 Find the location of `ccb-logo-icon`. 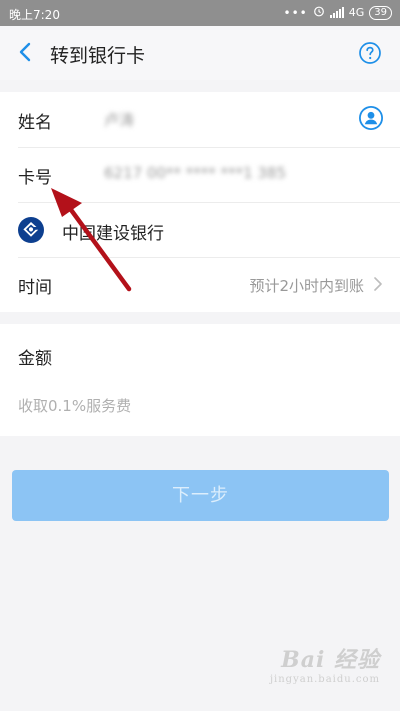

ccb-logo-icon is located at coordinates (31, 230).